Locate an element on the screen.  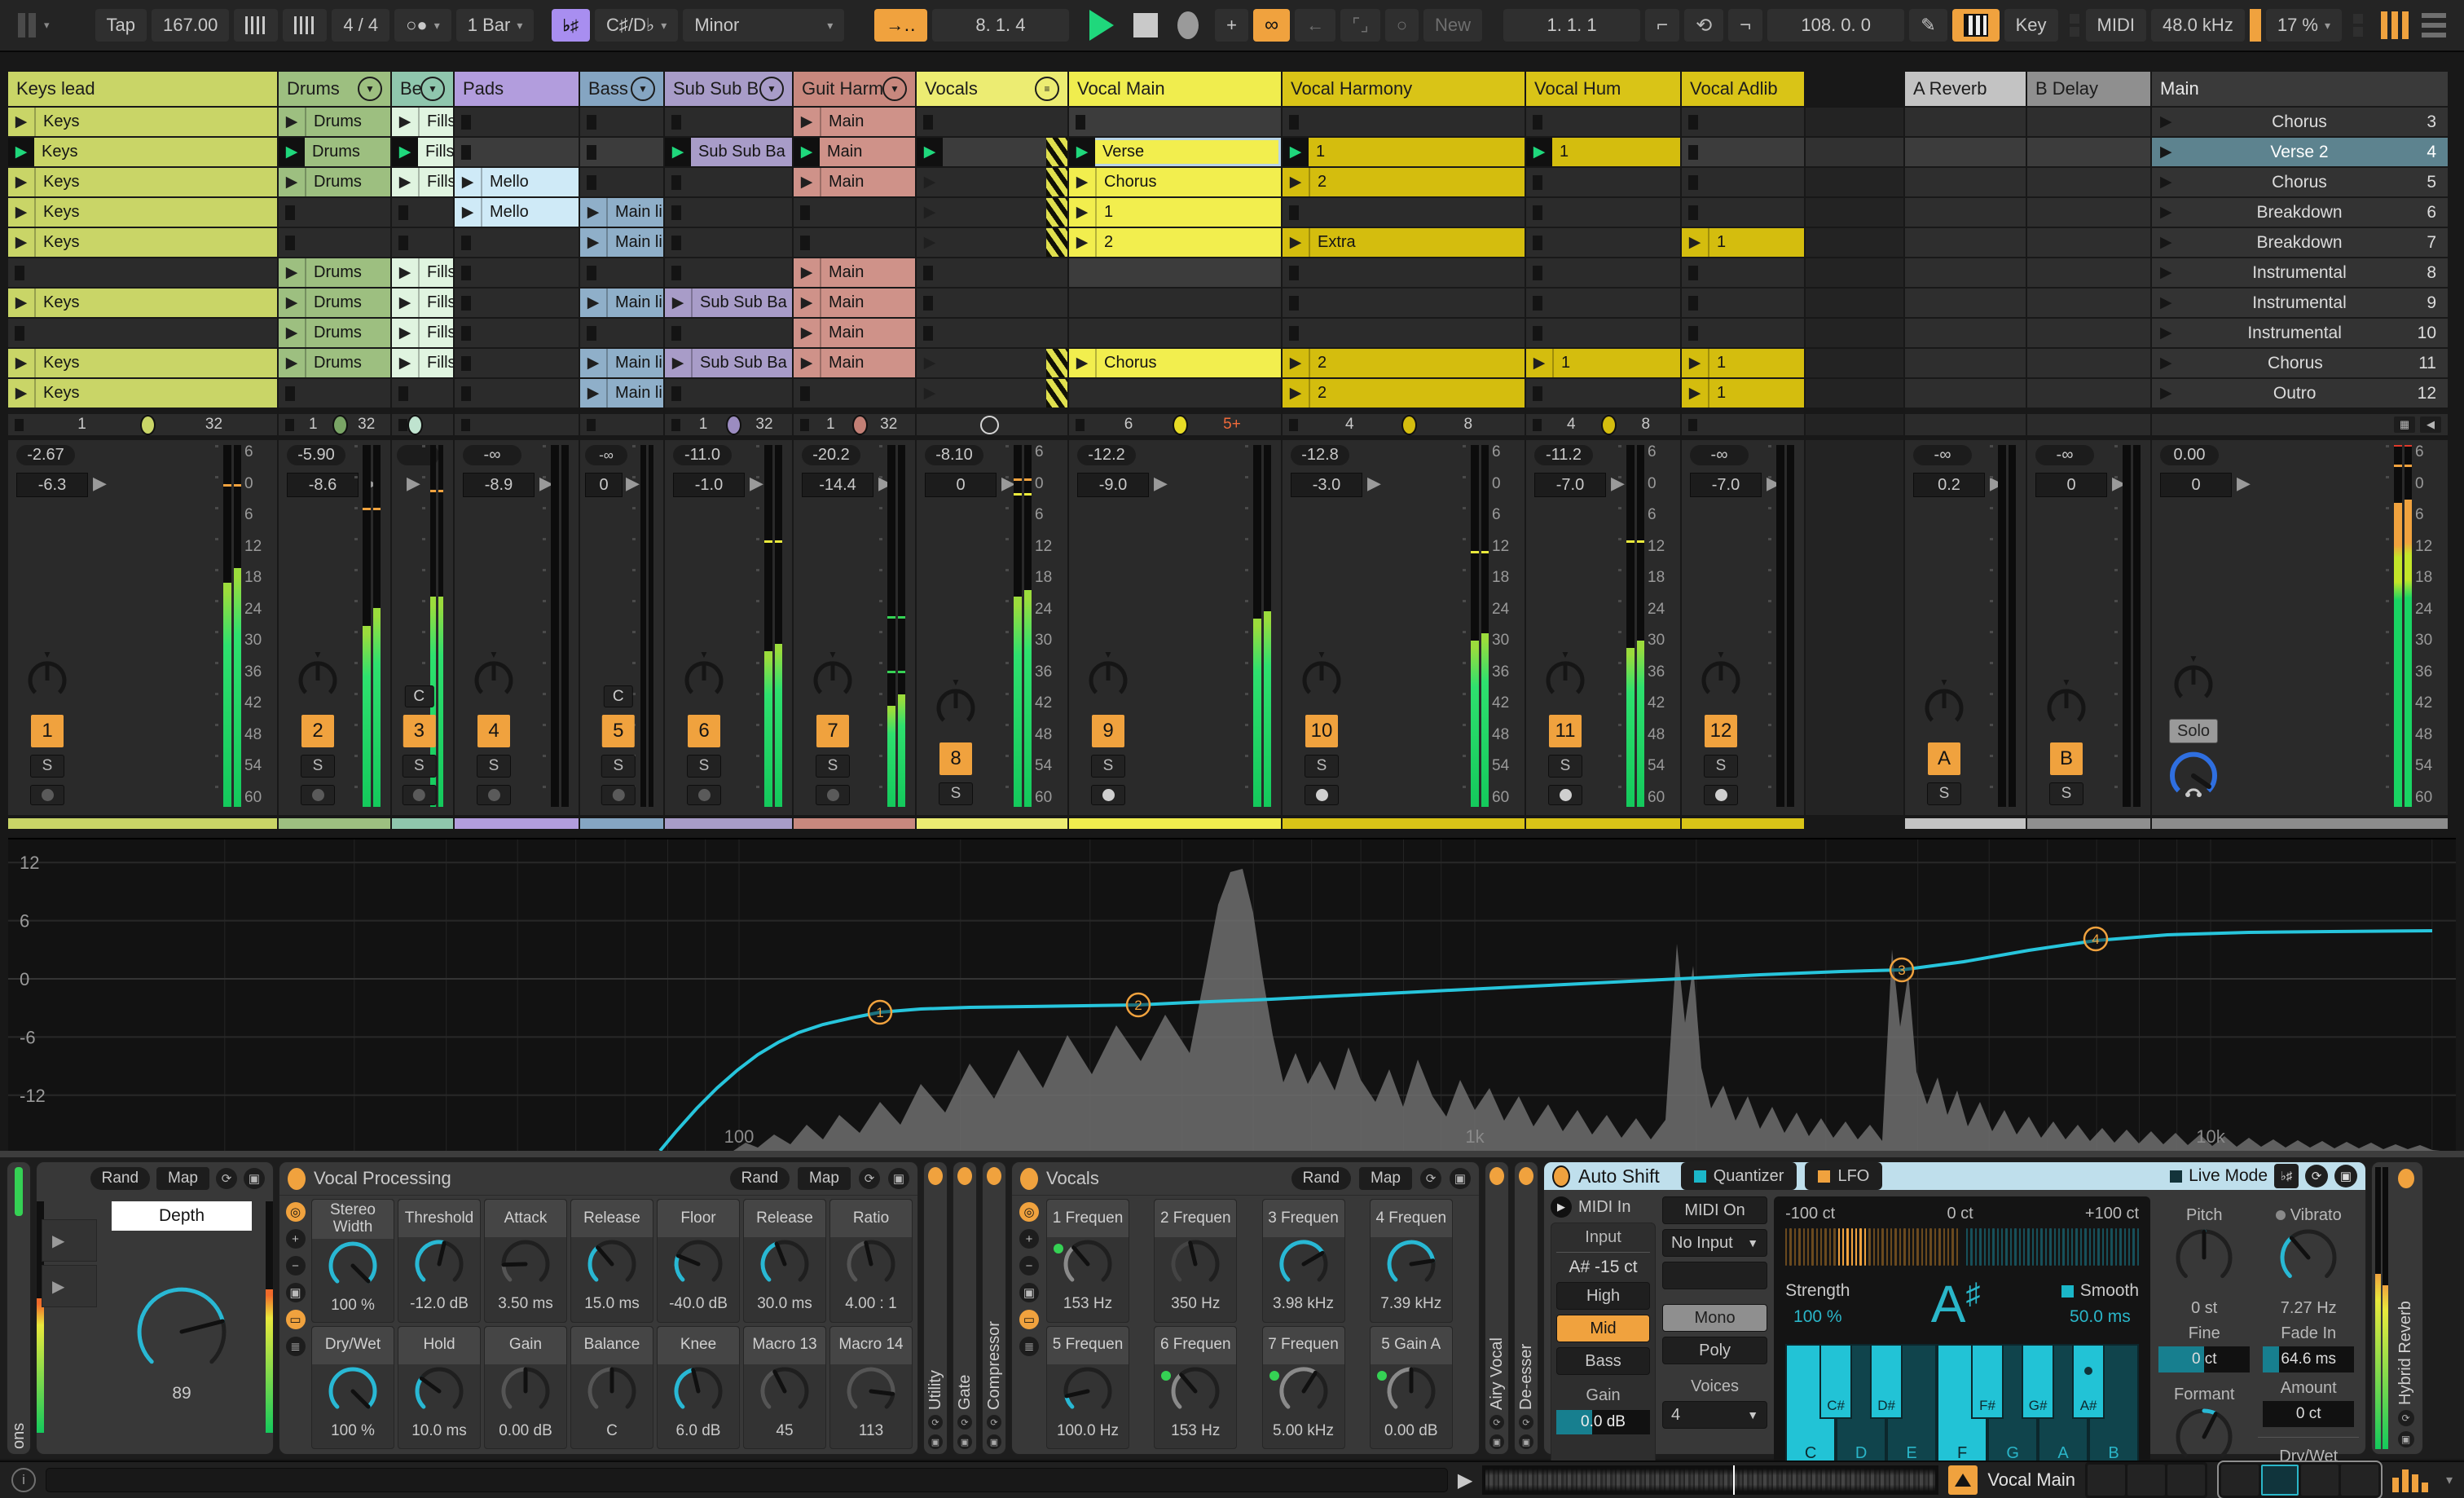
solo-button: Solo is located at coordinates (2193, 731).